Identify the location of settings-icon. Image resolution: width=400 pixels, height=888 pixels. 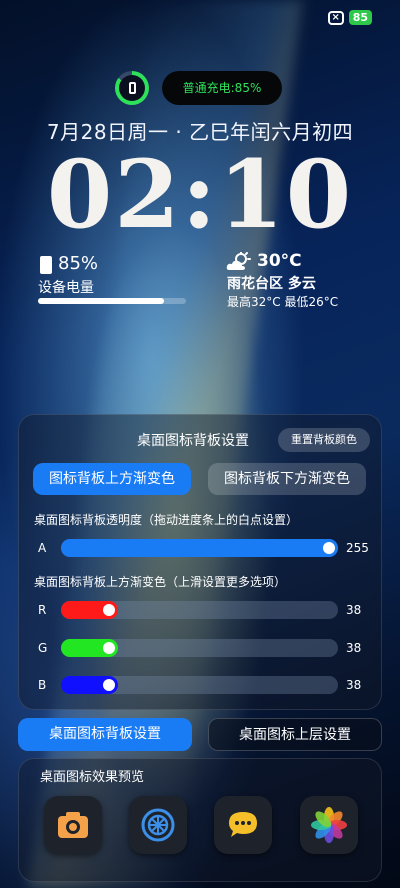
(158, 825).